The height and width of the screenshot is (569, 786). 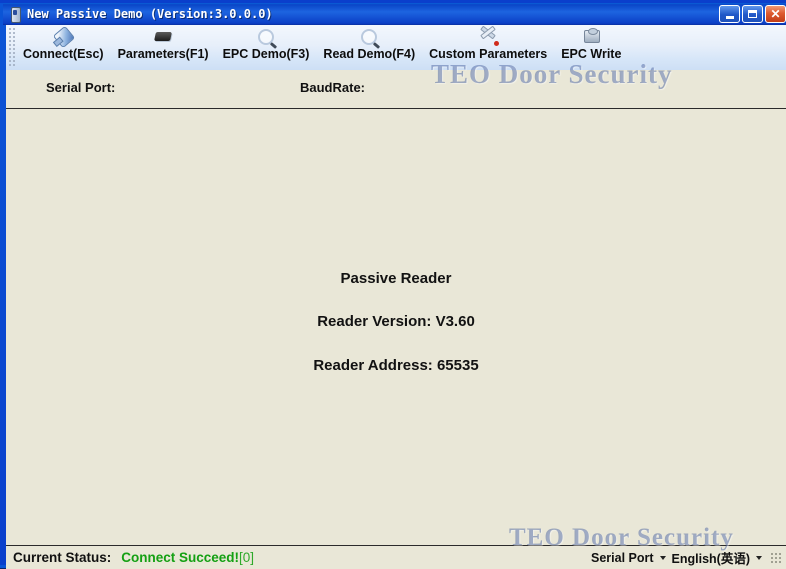 I want to click on maximize-button, so click(x=752, y=14).